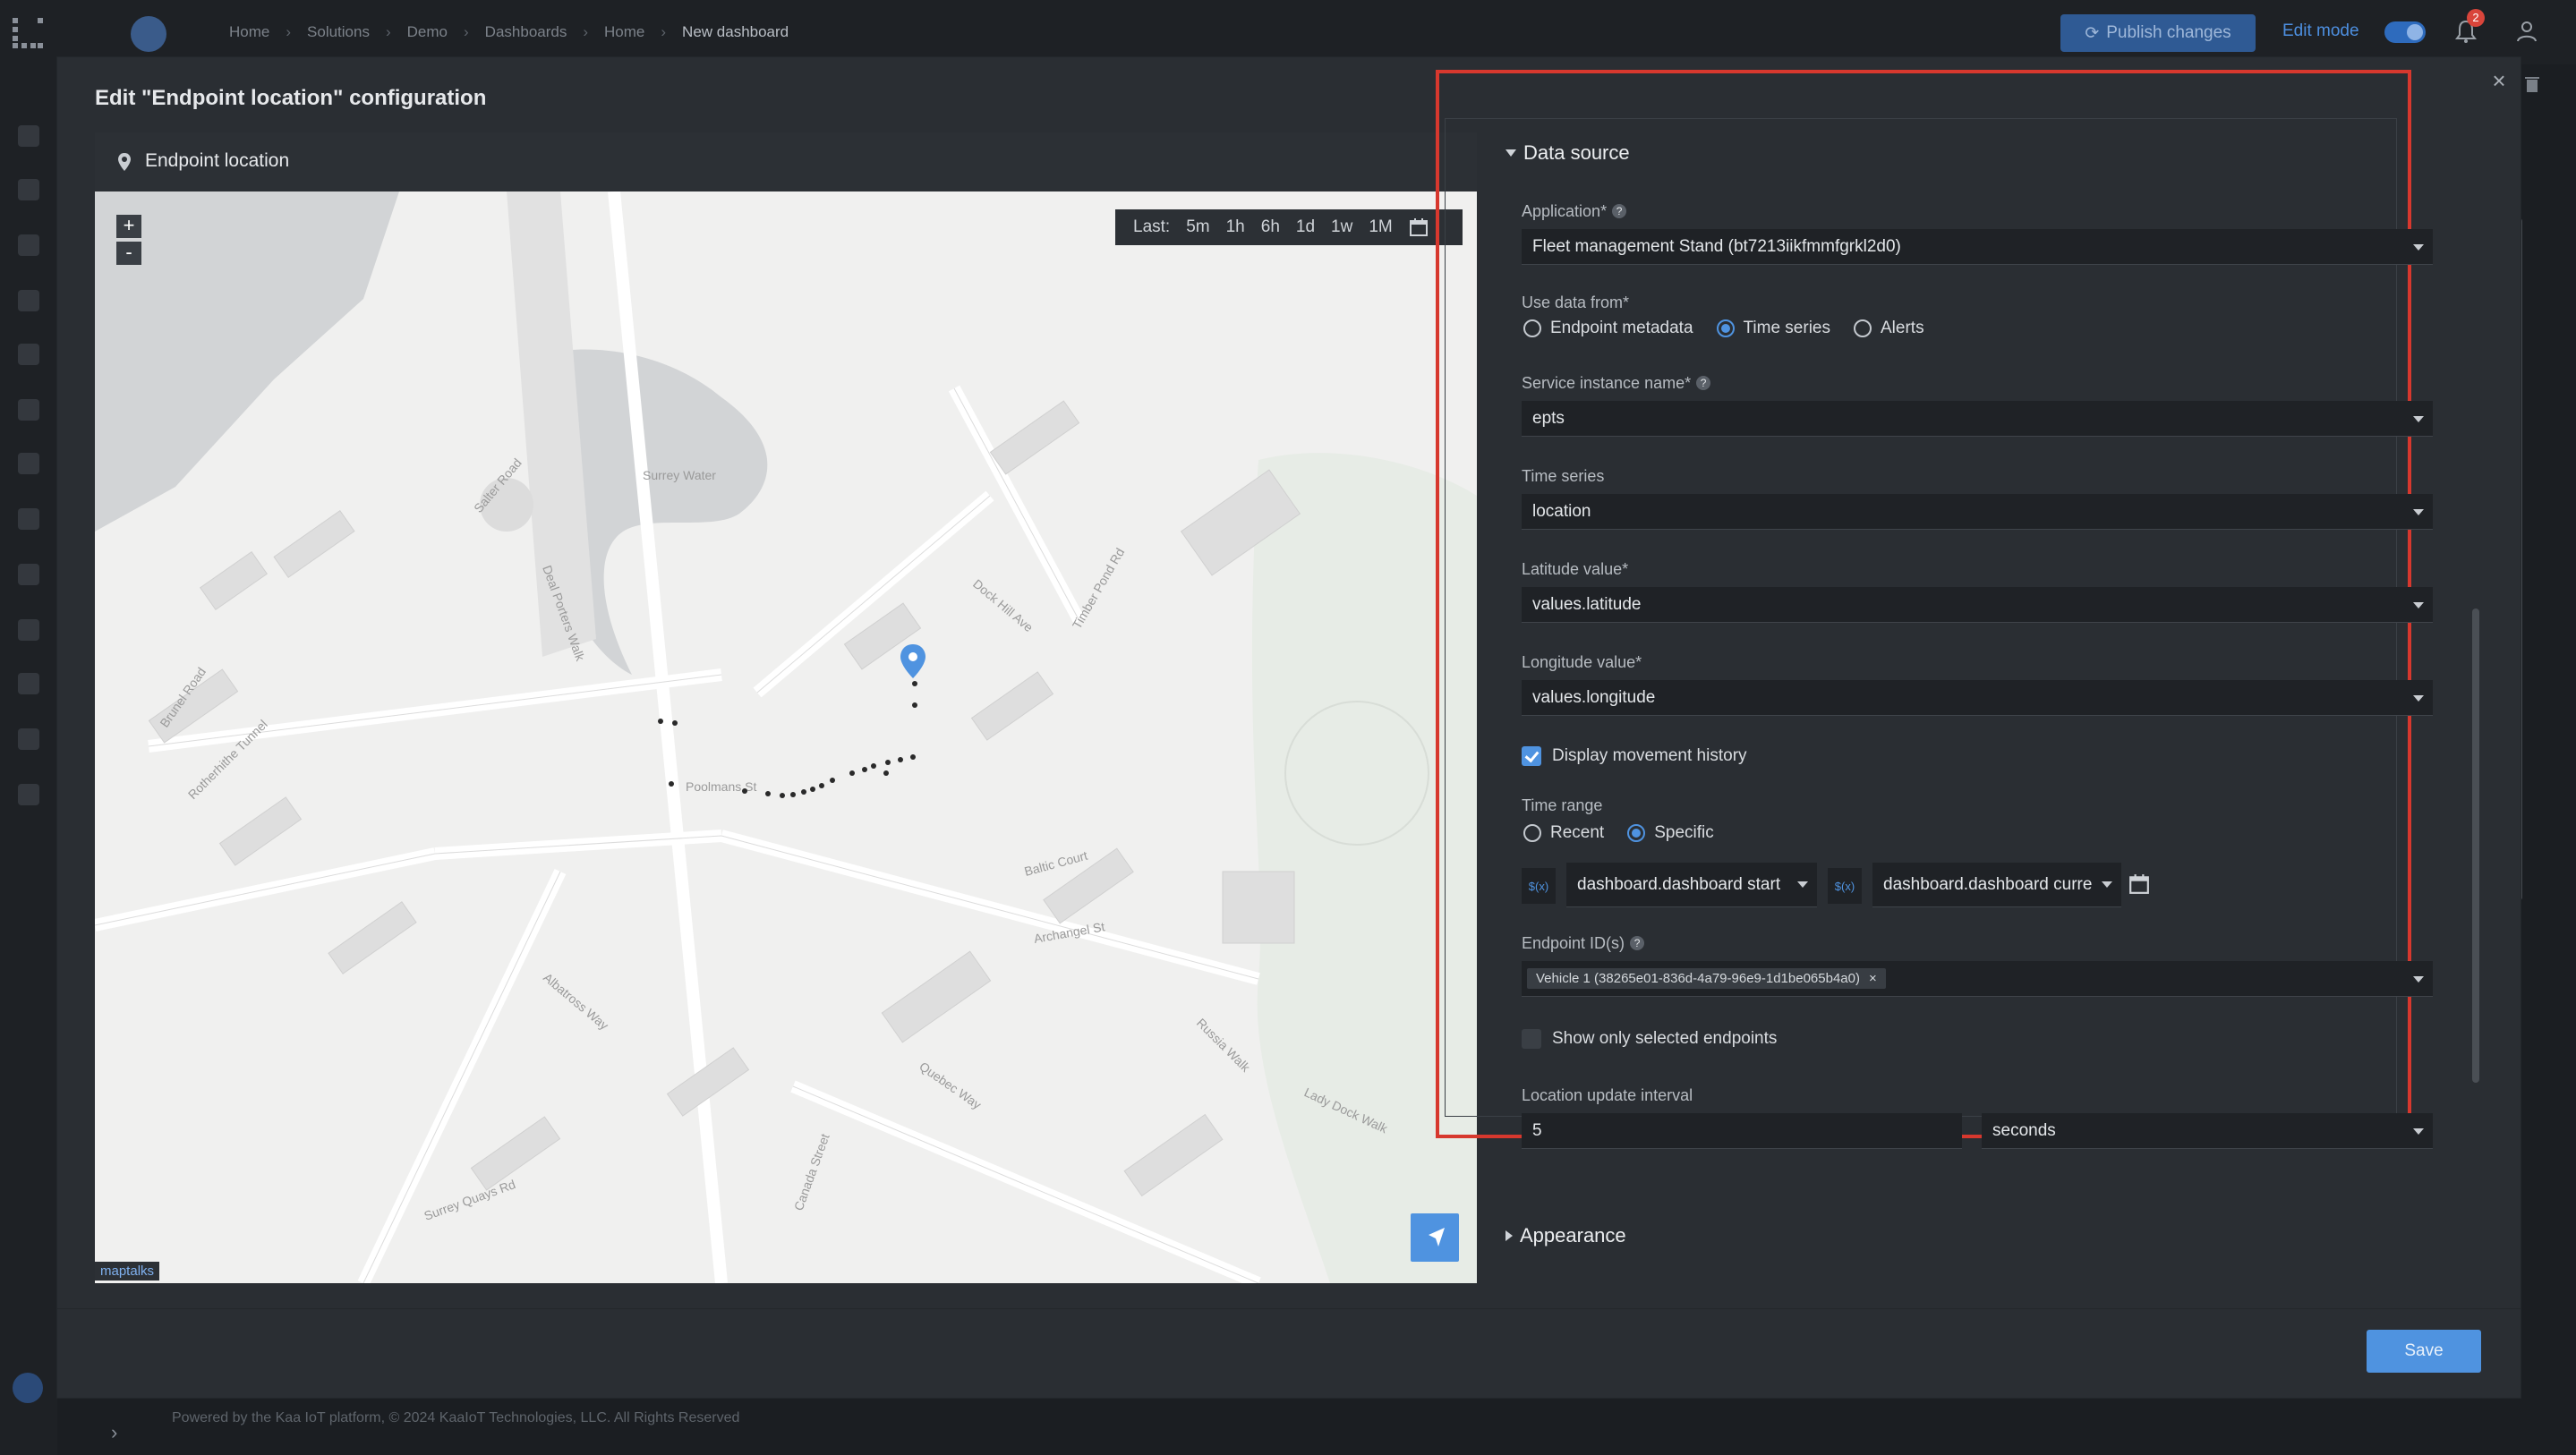  Describe the element at coordinates (1305, 227) in the screenshot. I see `time-option-1d: 1d` at that location.